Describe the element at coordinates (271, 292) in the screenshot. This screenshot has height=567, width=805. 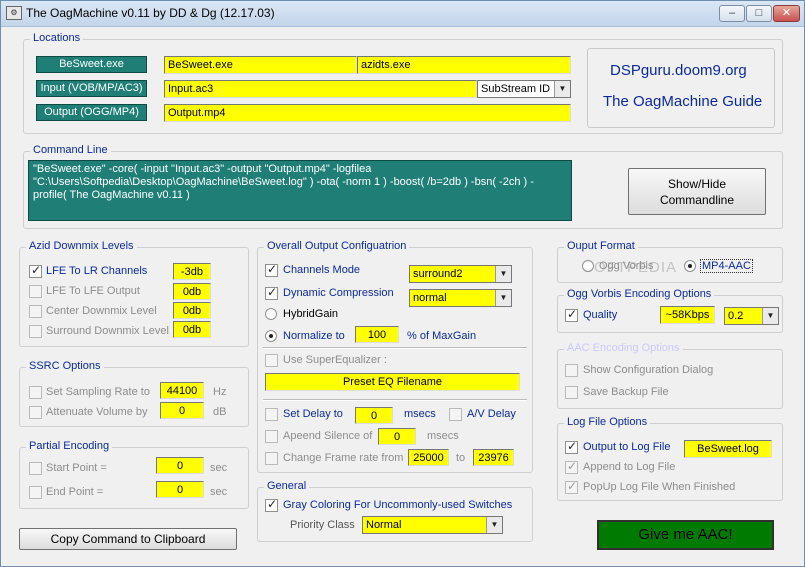
I see `dynamic-compression-checkbox` at that location.